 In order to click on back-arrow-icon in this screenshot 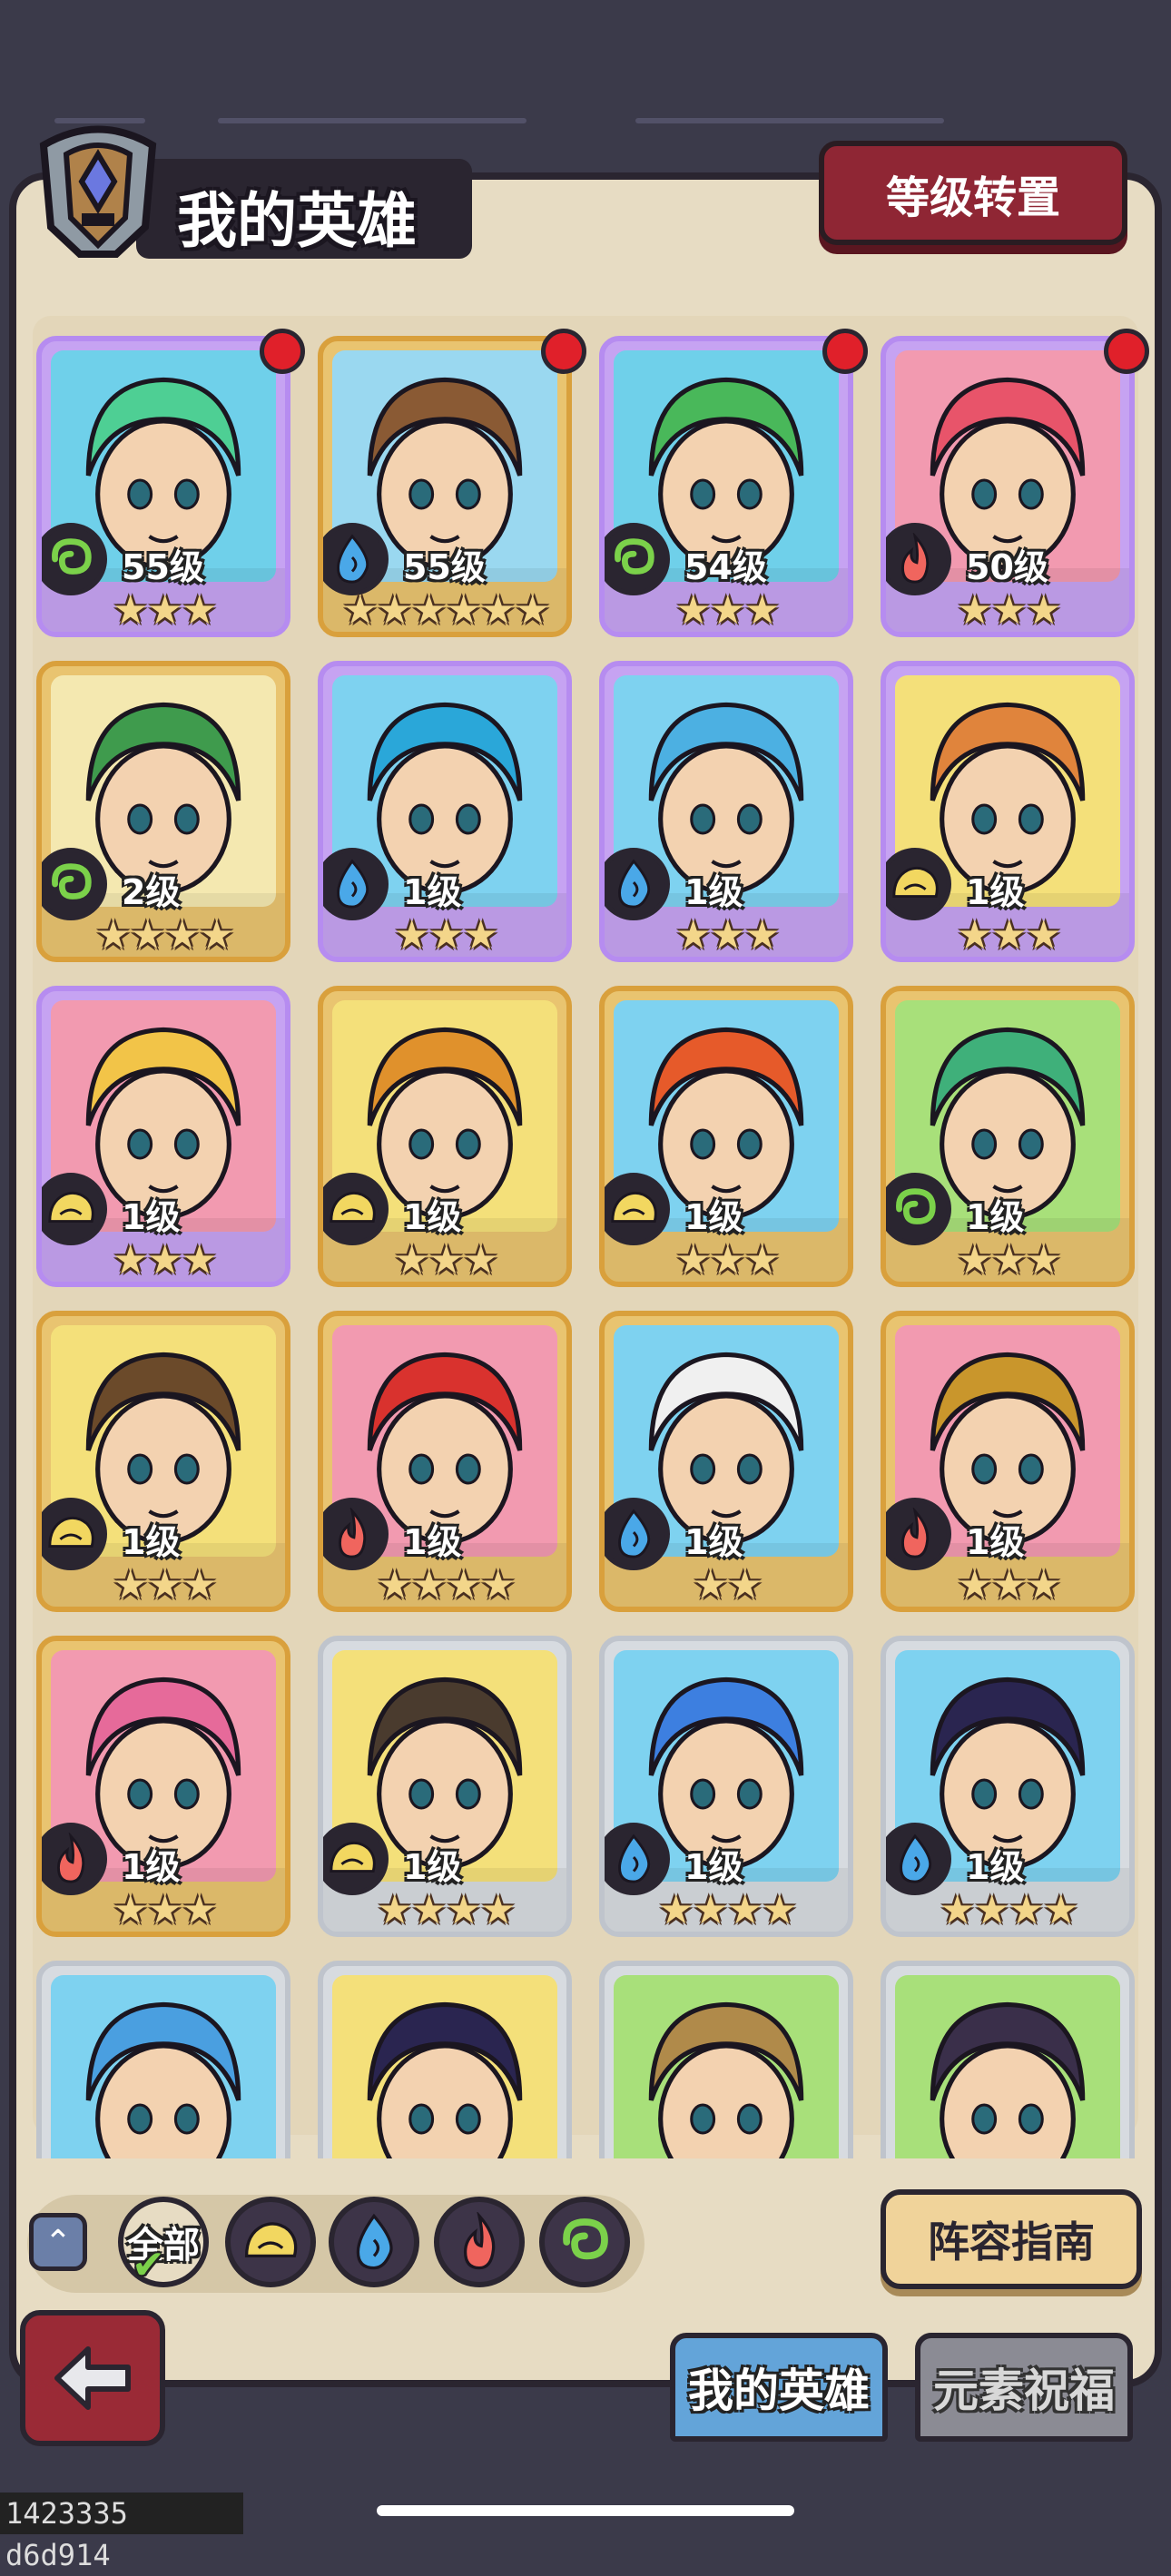, I will do `click(93, 2378)`.